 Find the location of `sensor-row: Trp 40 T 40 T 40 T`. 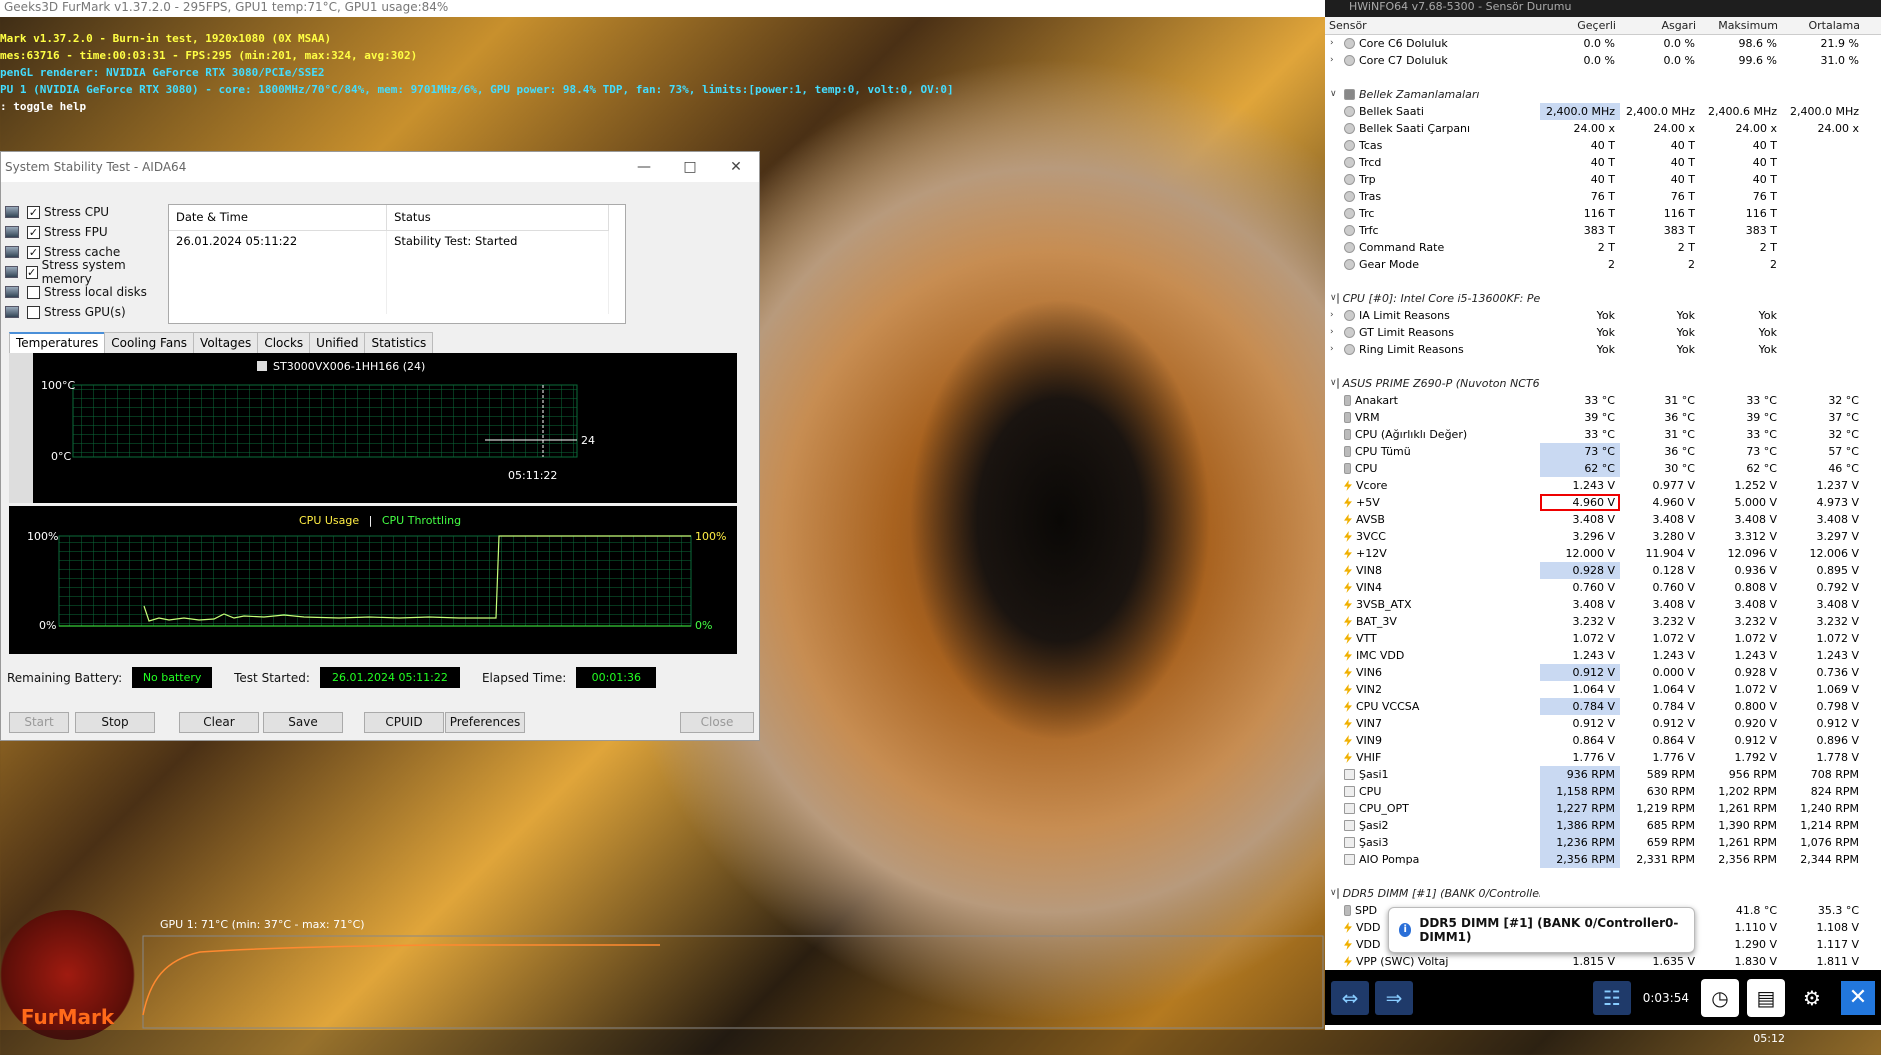

sensor-row: Trp 40 T 40 T 40 T is located at coordinates (1603, 179).